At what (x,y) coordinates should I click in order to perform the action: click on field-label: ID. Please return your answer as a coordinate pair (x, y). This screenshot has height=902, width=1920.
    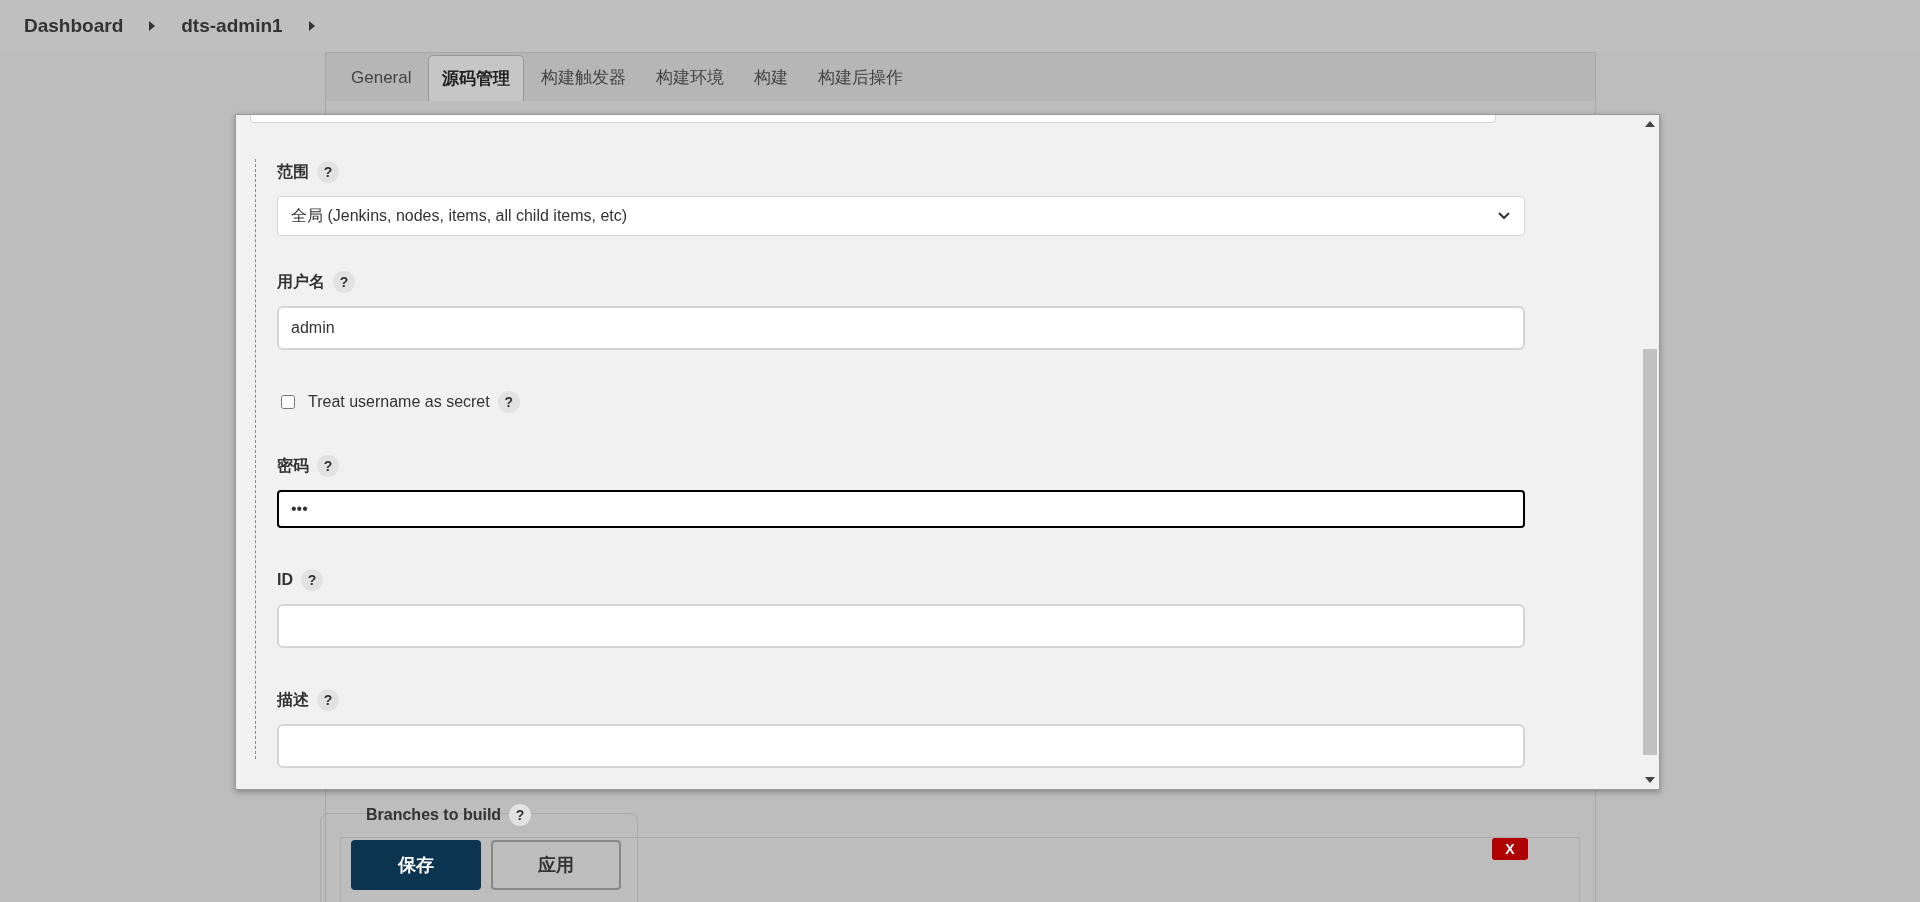
    Looking at the image, I should click on (285, 580).